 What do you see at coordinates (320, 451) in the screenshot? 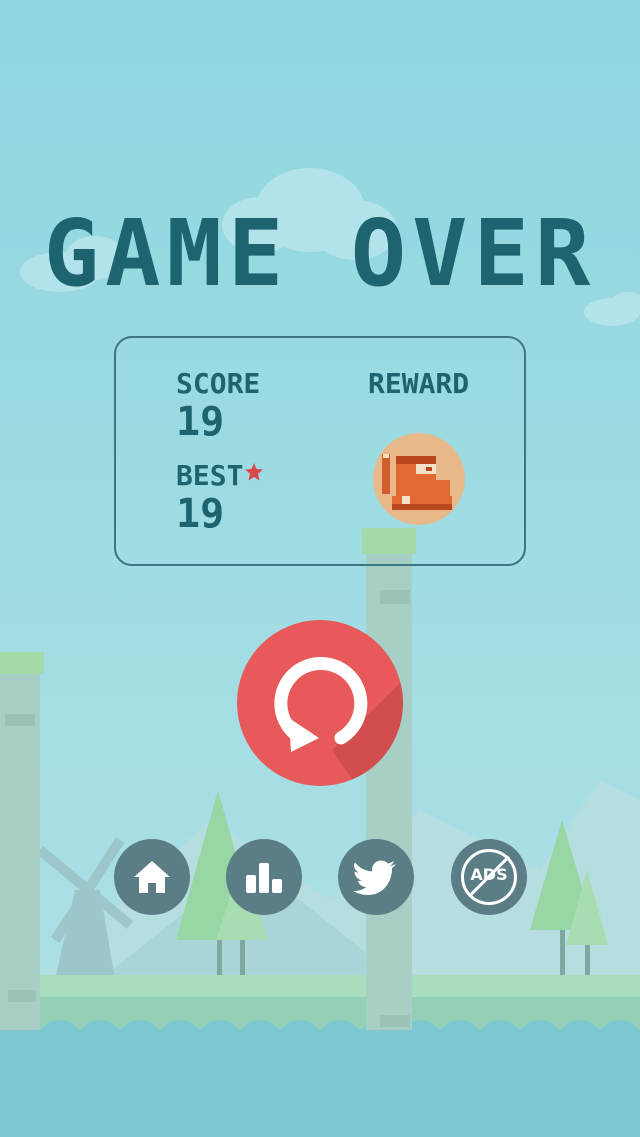
I see `stats-panel: SCORE 19 BEST 19 REWARD` at bounding box center [320, 451].